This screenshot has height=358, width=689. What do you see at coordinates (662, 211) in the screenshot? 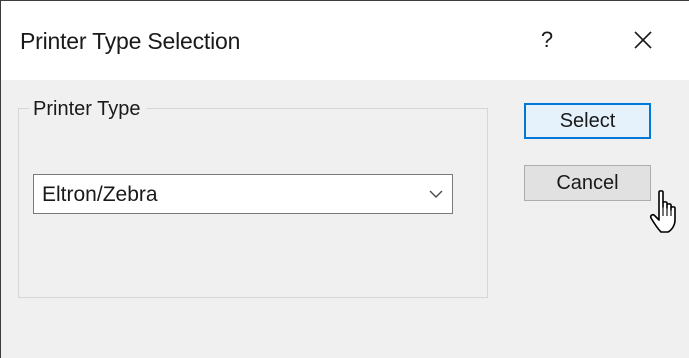
I see `hand-pointer-icon` at bounding box center [662, 211].